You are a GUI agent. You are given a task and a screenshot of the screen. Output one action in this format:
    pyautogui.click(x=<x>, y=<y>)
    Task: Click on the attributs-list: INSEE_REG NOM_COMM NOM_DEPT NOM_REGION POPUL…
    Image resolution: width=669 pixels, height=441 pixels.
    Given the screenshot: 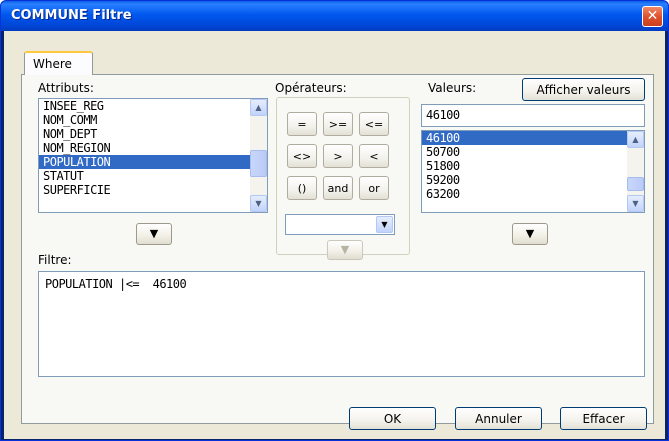 What is the action you would take?
    pyautogui.click(x=153, y=148)
    